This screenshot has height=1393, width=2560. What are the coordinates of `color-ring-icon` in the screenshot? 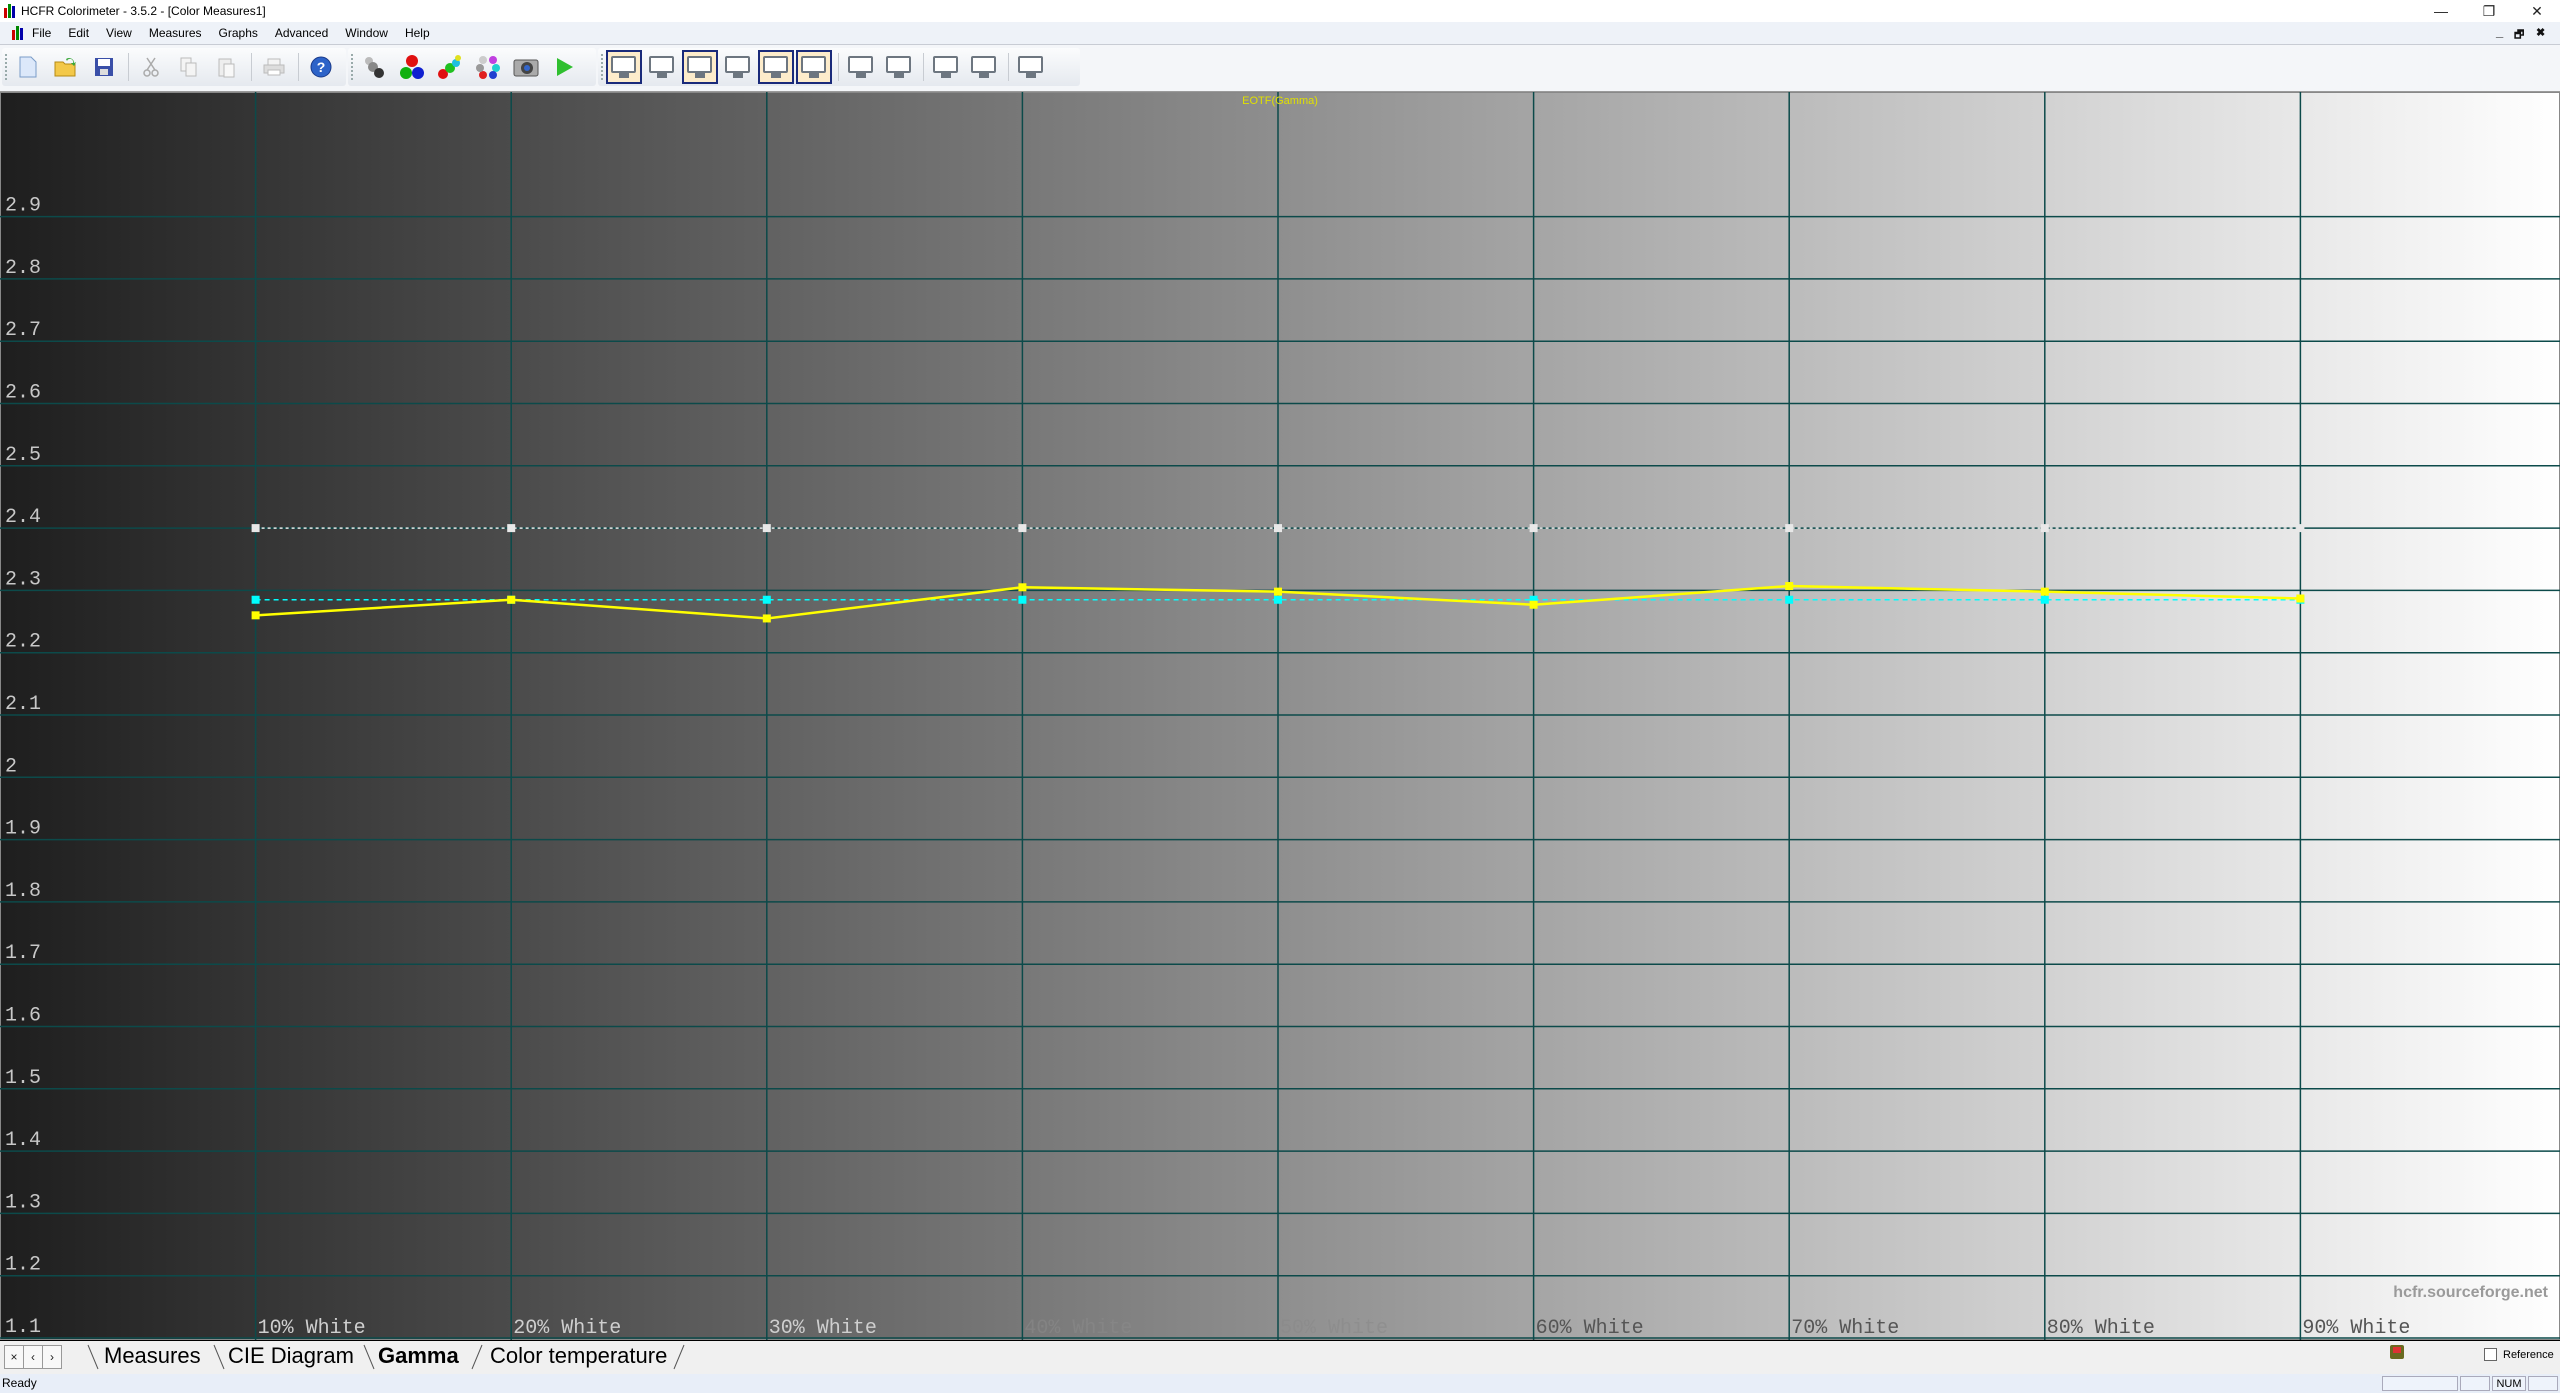 It's located at (488, 67).